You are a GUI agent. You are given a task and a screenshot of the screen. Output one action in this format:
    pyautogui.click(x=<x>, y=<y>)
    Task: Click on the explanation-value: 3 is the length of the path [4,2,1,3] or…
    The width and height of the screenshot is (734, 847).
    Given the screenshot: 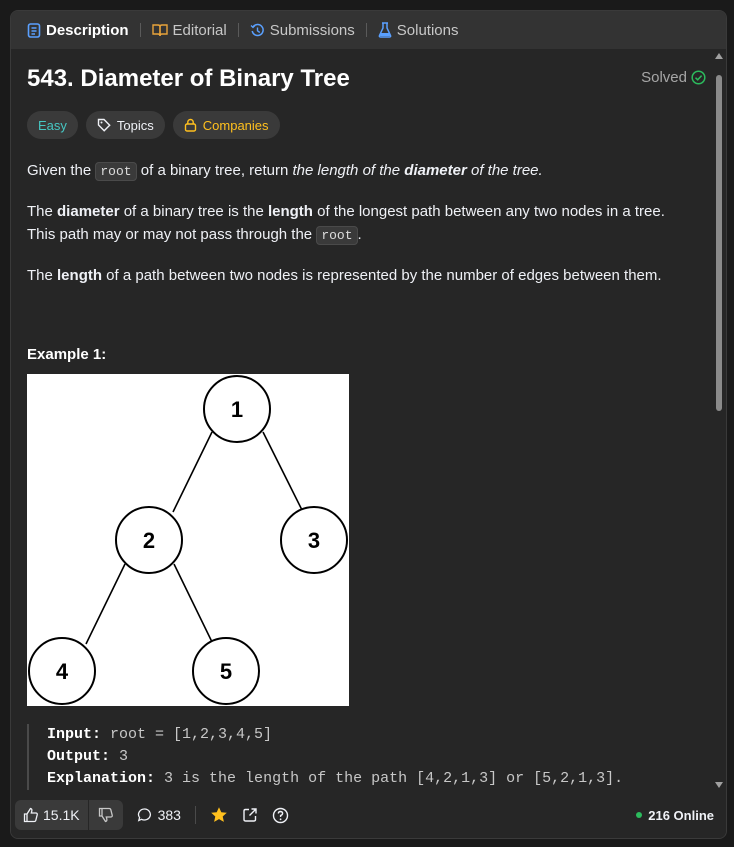 What is the action you would take?
    pyautogui.click(x=394, y=778)
    